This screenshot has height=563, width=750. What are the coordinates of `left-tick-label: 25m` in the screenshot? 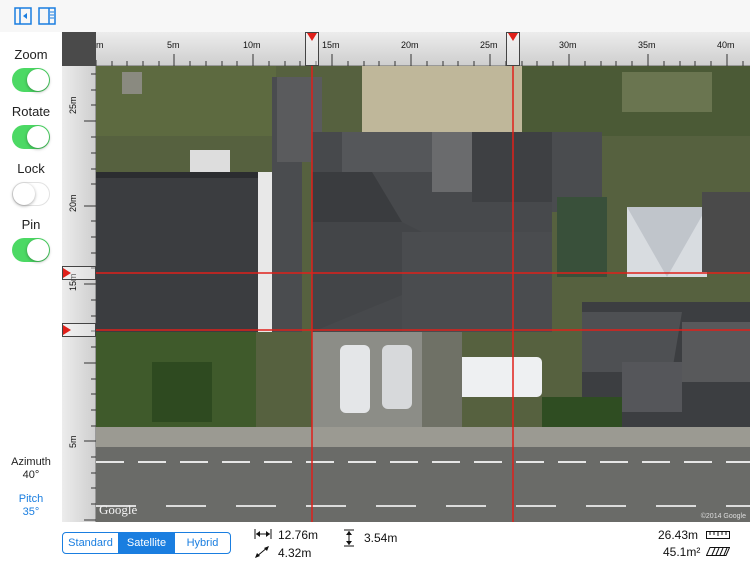 It's located at (73, 105).